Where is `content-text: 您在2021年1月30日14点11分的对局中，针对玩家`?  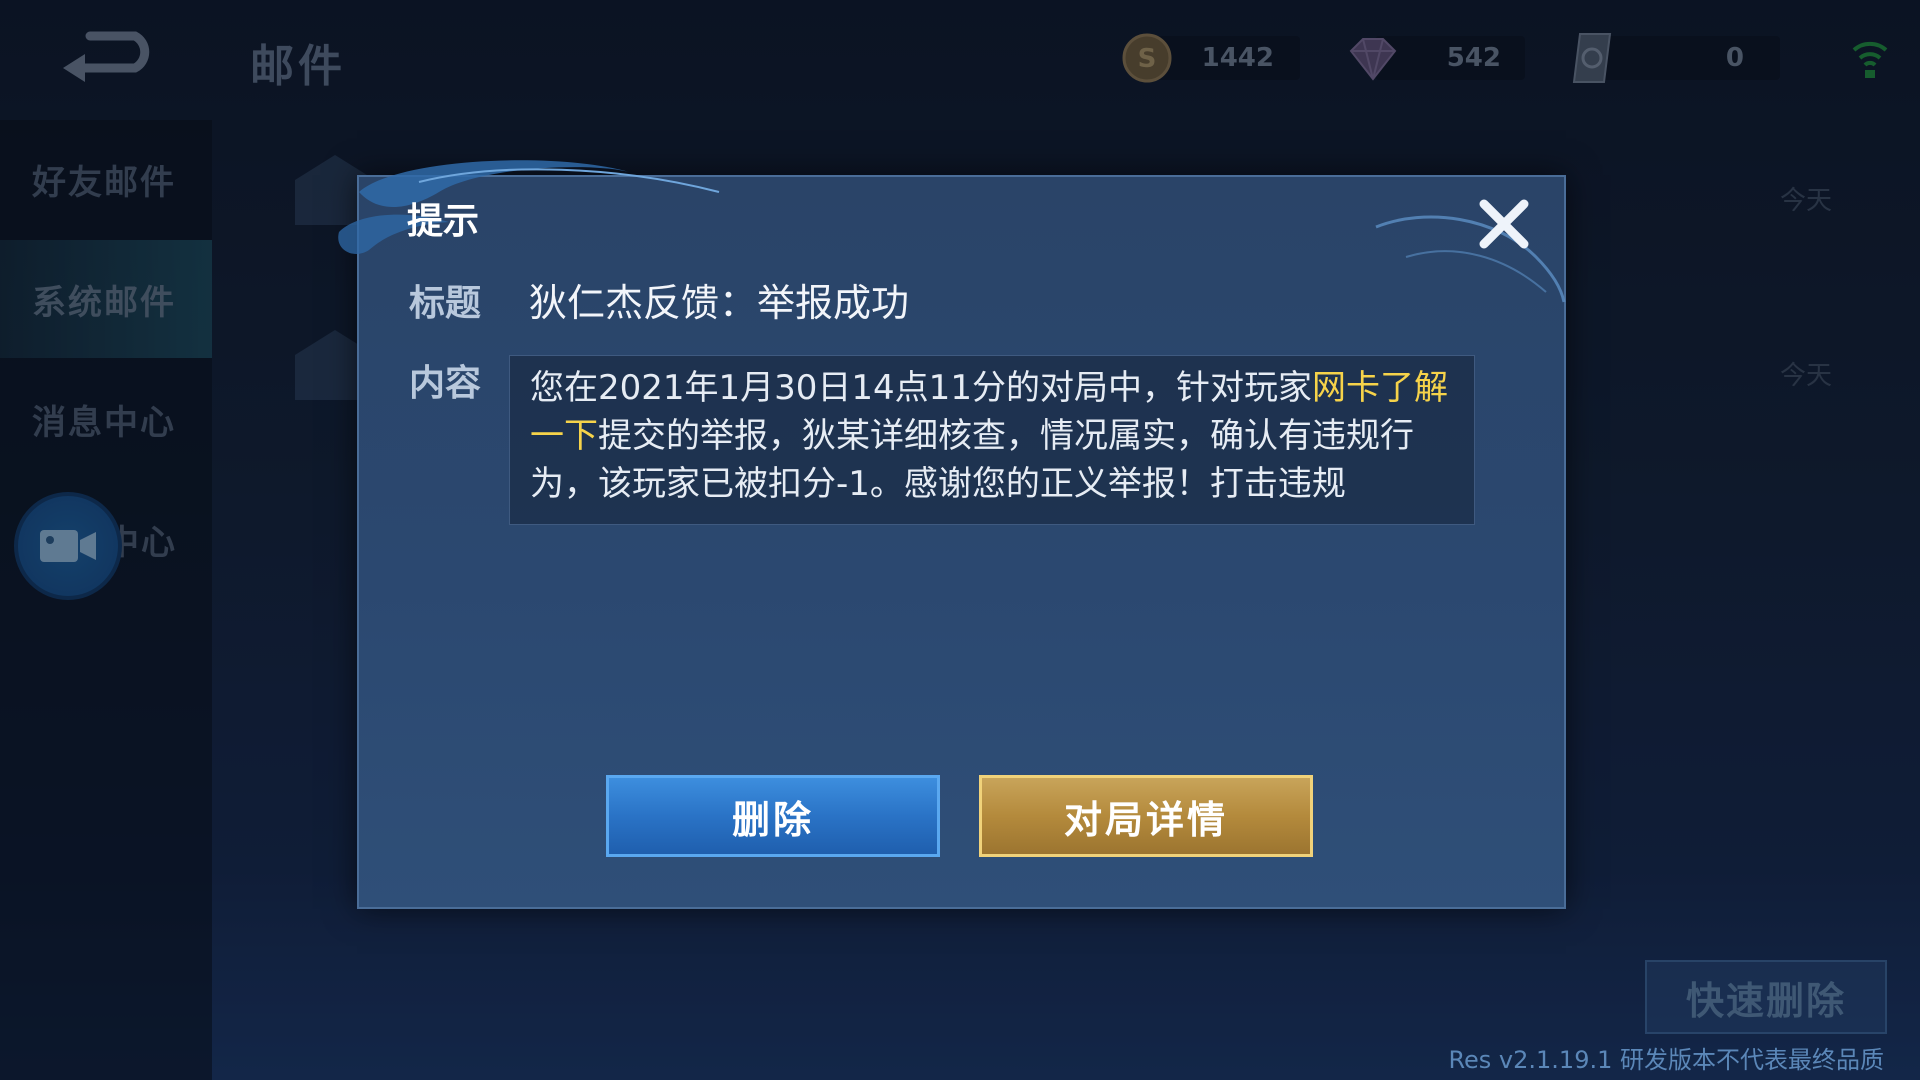 content-text: 您在2021年1月30日14点11分的对局中，针对玩家 is located at coordinates (921, 388).